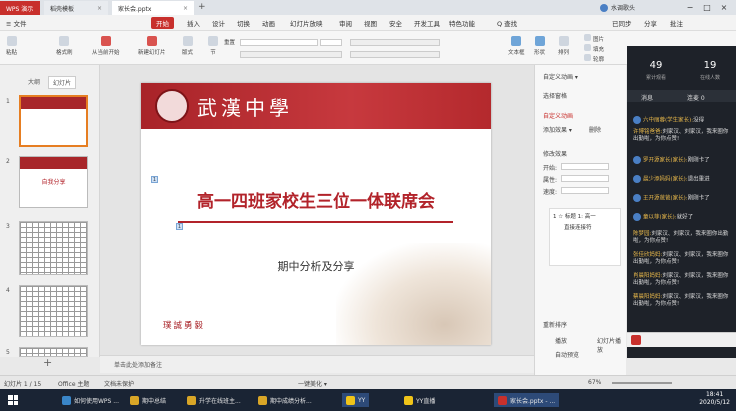 The width and height of the screenshot is (736, 411). Describe the element at coordinates (585, 237) in the screenshot. I see `animation-list: 1 ☆ 标题 1: 高一 直接连接符` at that location.